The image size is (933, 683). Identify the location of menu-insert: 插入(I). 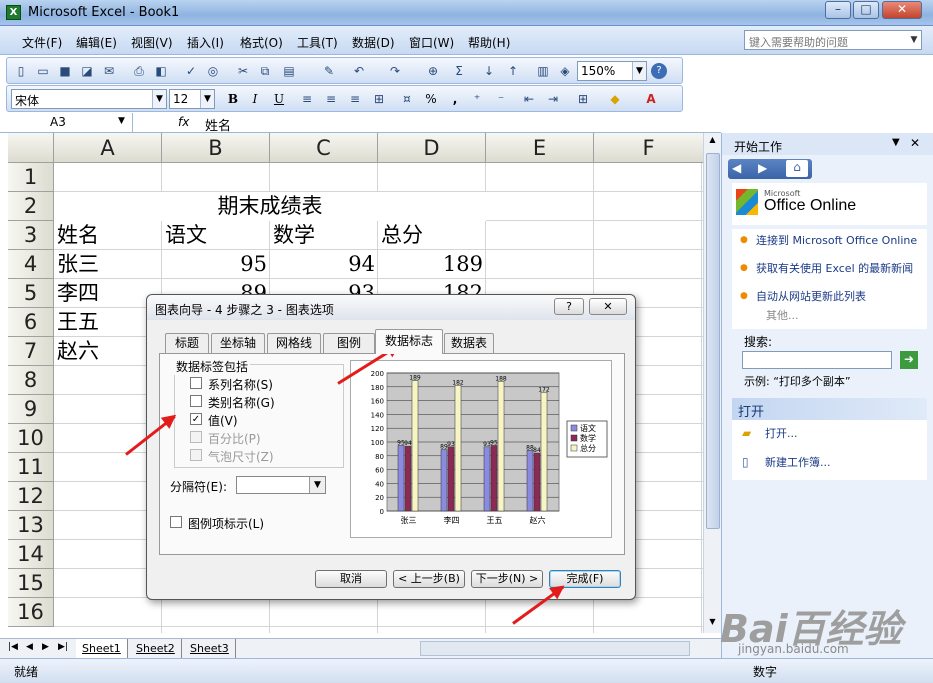
(205, 42).